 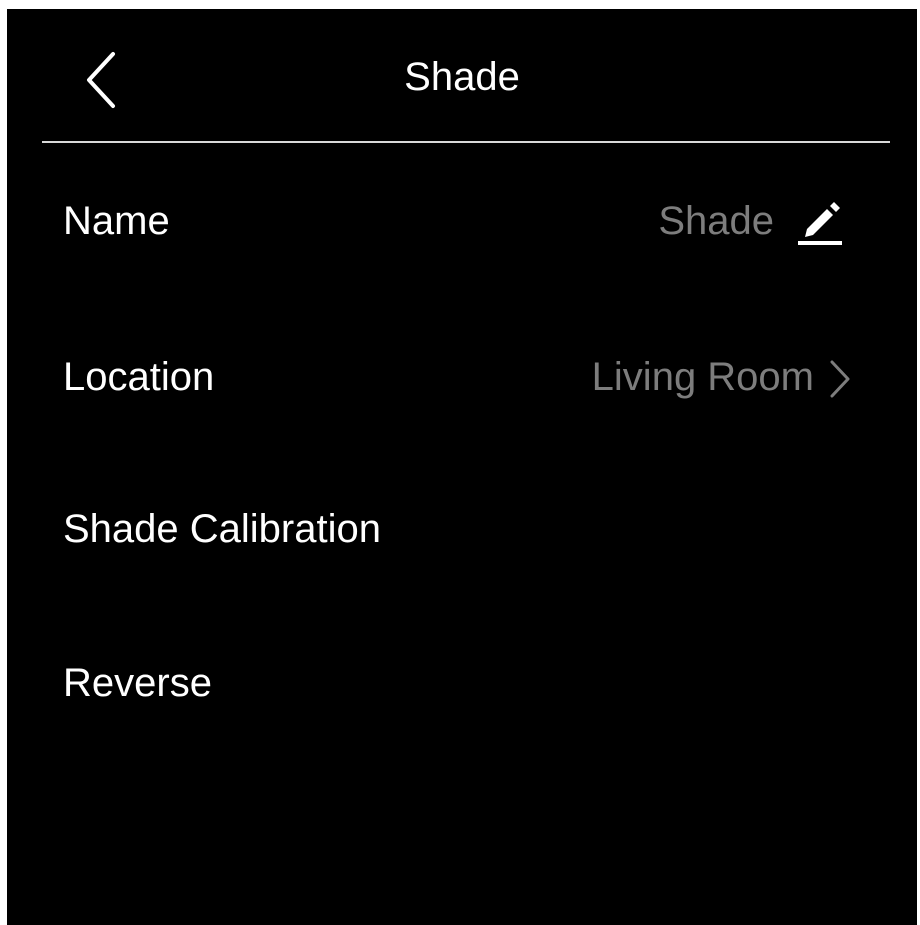 What do you see at coordinates (821, 223) in the screenshot?
I see `edit-icon` at bounding box center [821, 223].